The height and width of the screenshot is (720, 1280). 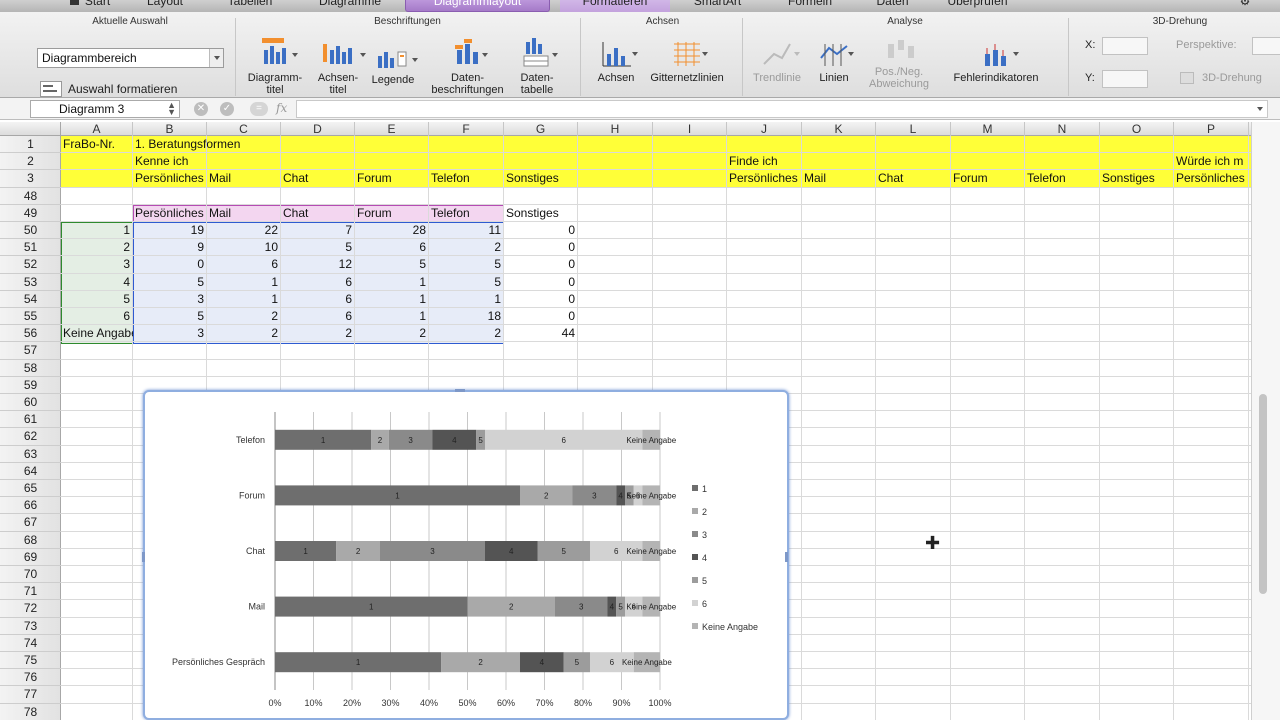 I want to click on row-header-57: 57, so click(x=30, y=351).